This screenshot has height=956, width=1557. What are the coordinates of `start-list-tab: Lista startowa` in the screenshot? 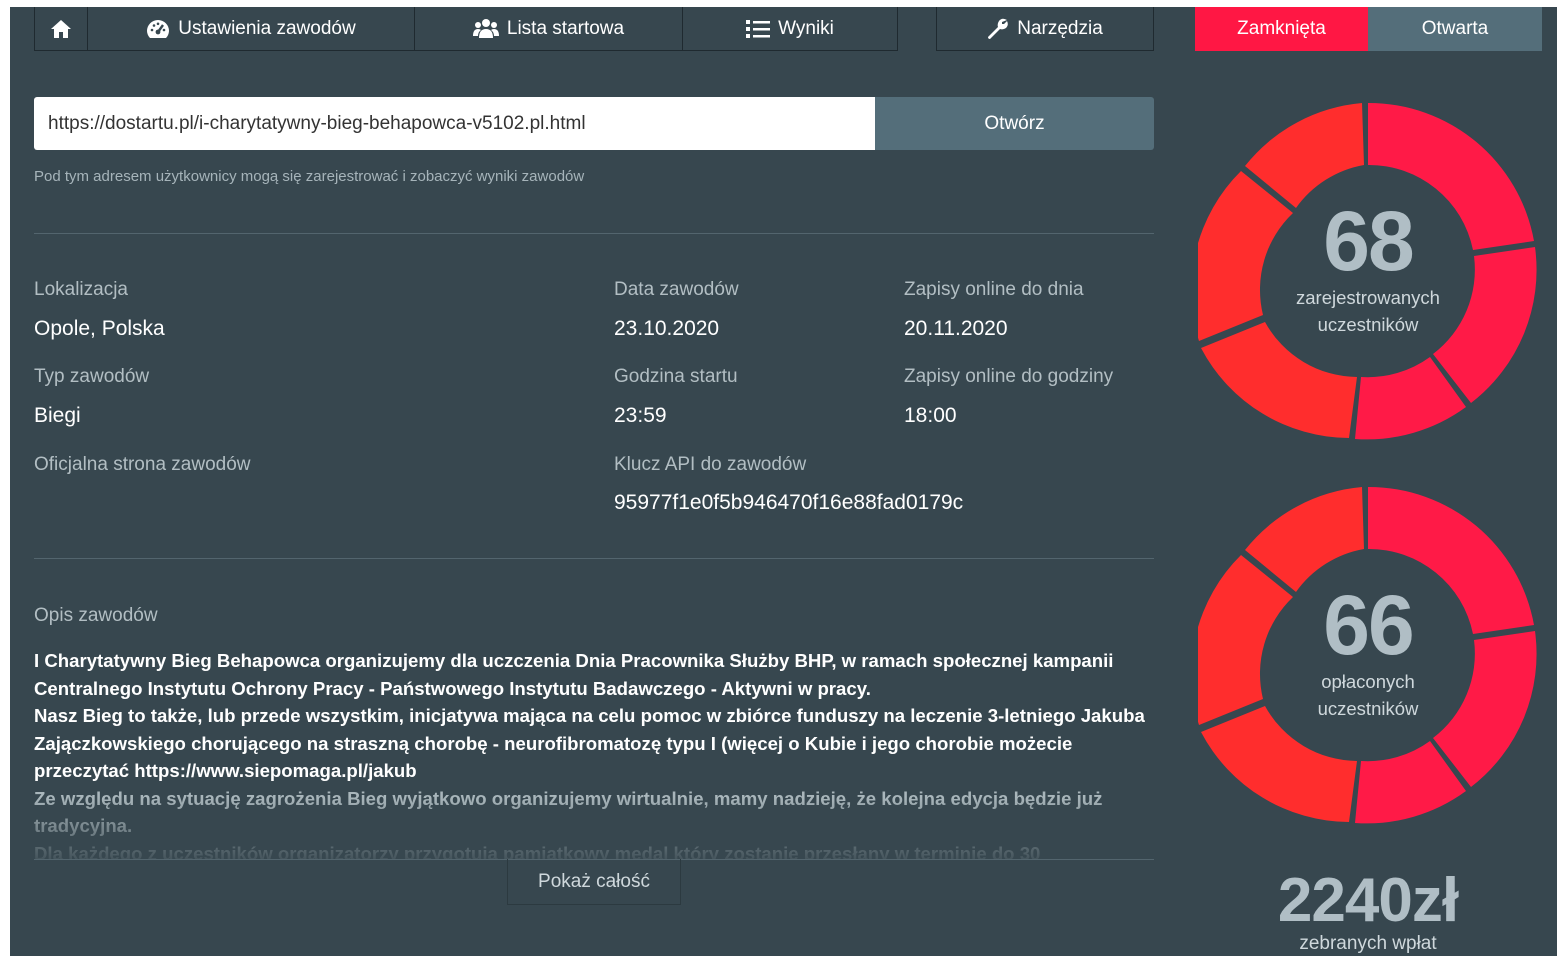 It's located at (548, 29).